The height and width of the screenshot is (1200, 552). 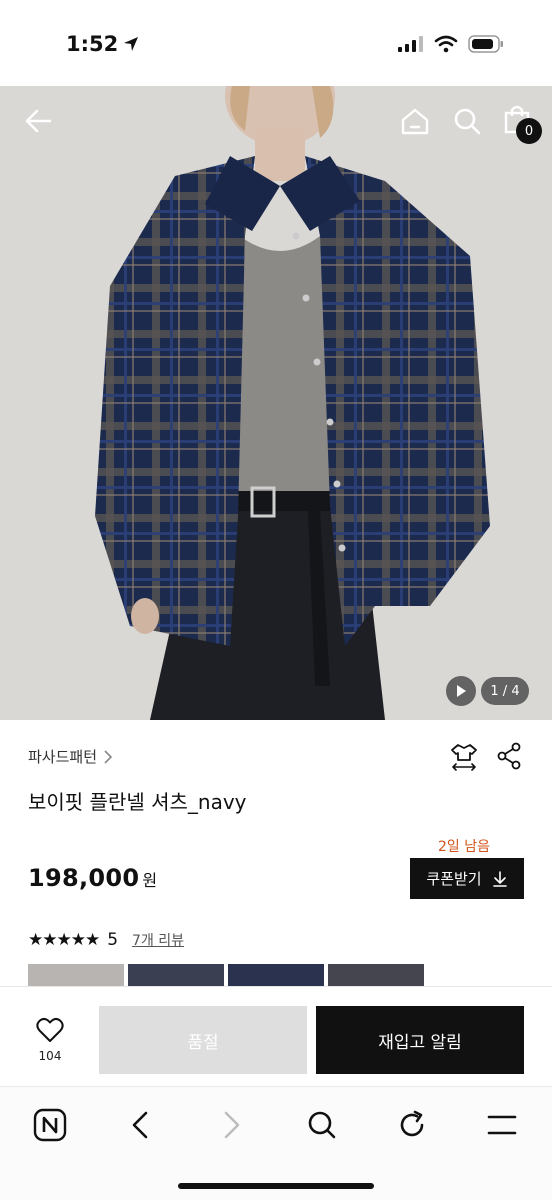 I want to click on price-value: 198,000, so click(x=84, y=878).